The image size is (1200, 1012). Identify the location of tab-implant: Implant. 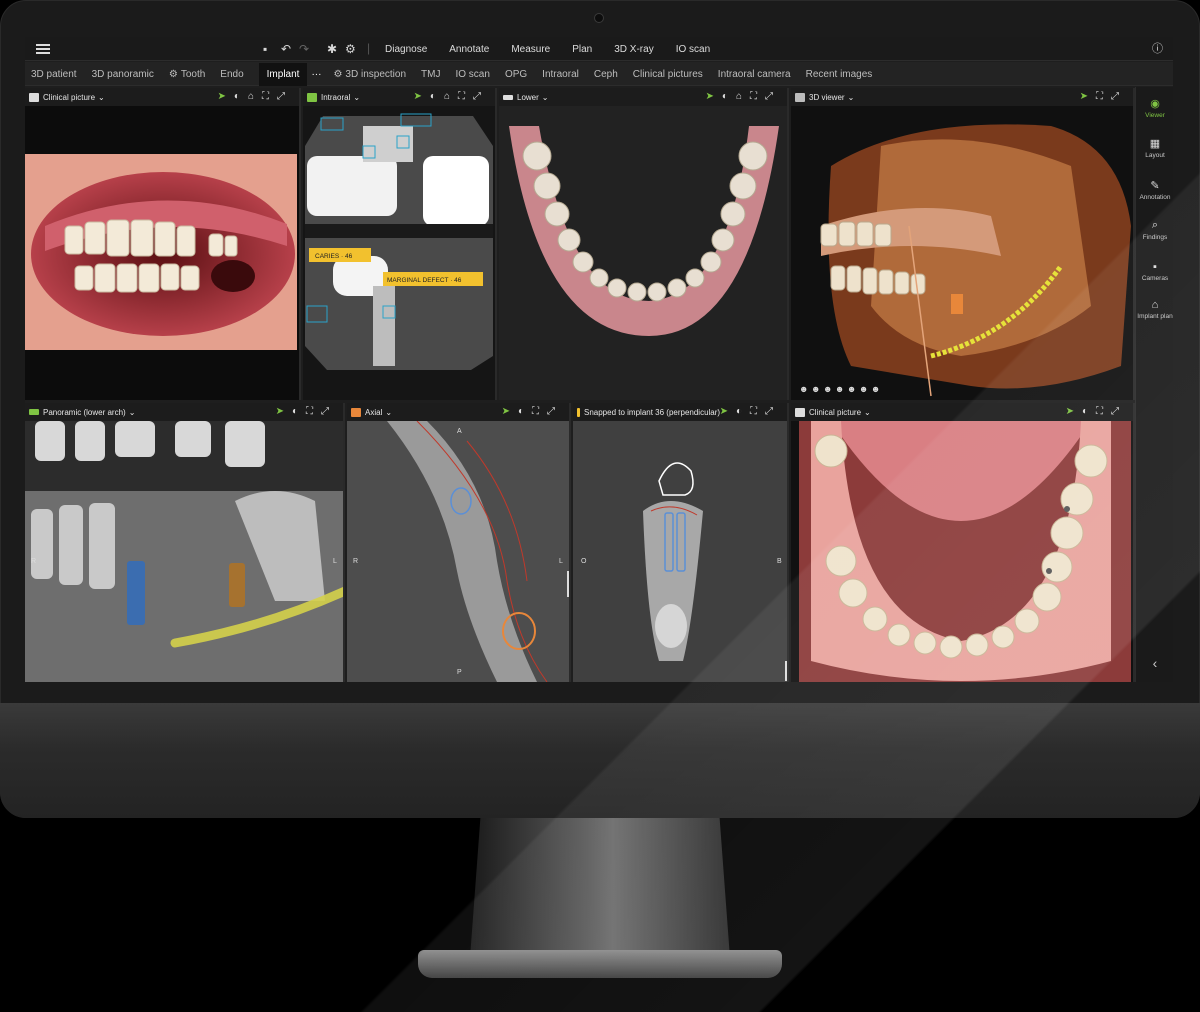
(283, 74).